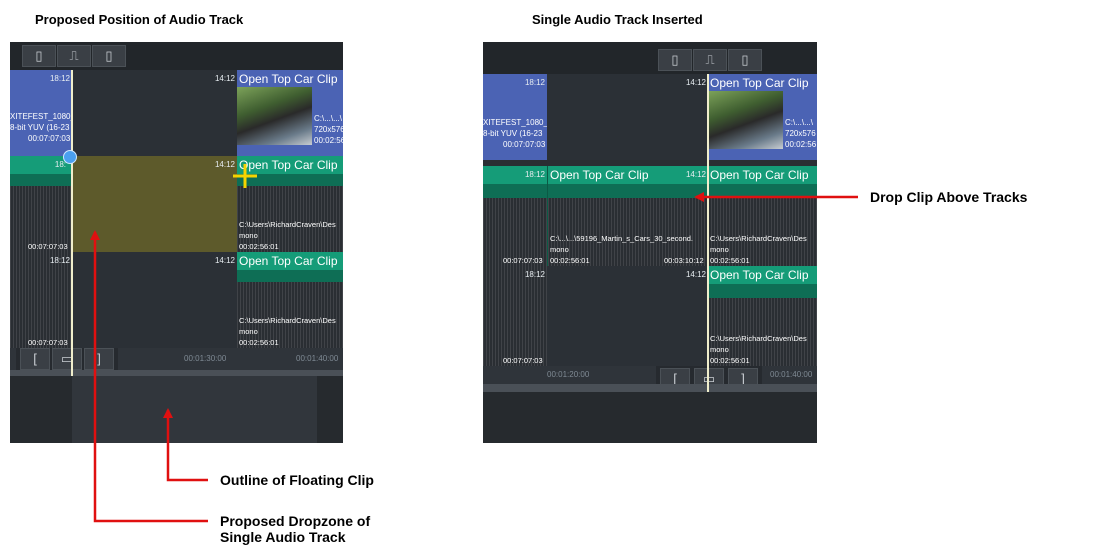 The image size is (1114, 547). Describe the element at coordinates (283, 537) in the screenshot. I see `annotation-dropzone-line2: Single Audio Track` at that location.